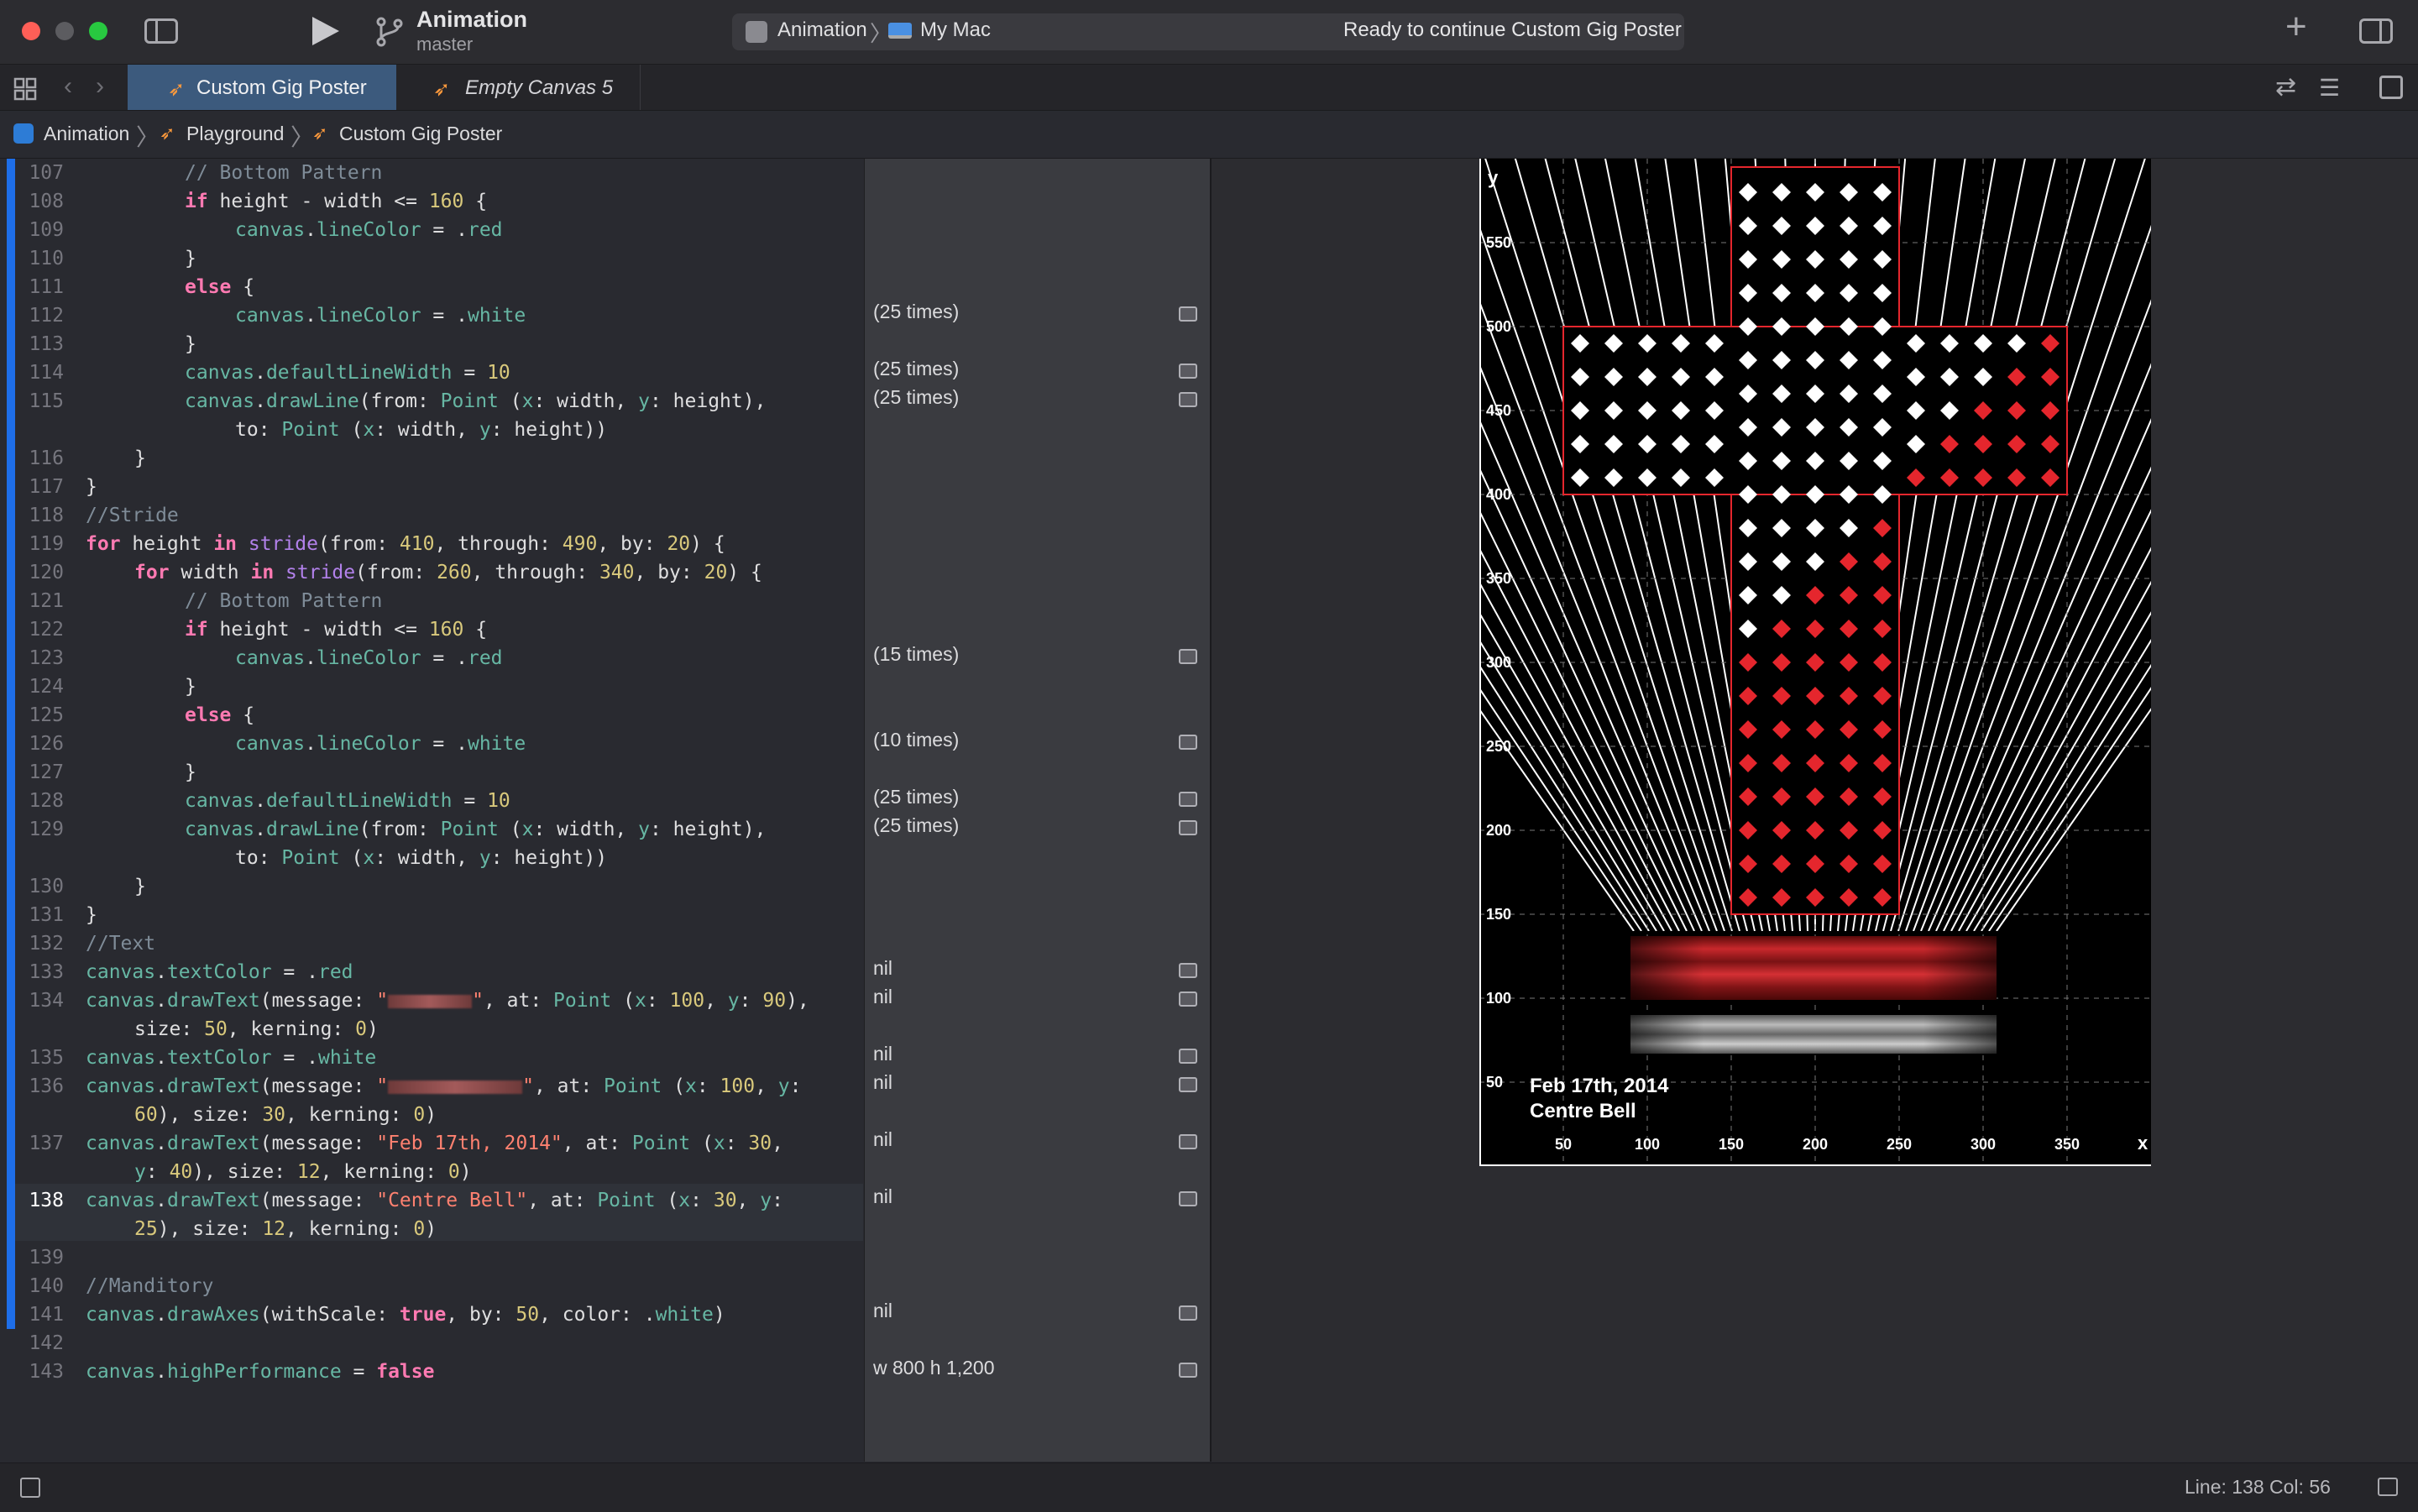 This screenshot has width=2418, height=1512. I want to click on result-value: nil, so click(883, 1082).